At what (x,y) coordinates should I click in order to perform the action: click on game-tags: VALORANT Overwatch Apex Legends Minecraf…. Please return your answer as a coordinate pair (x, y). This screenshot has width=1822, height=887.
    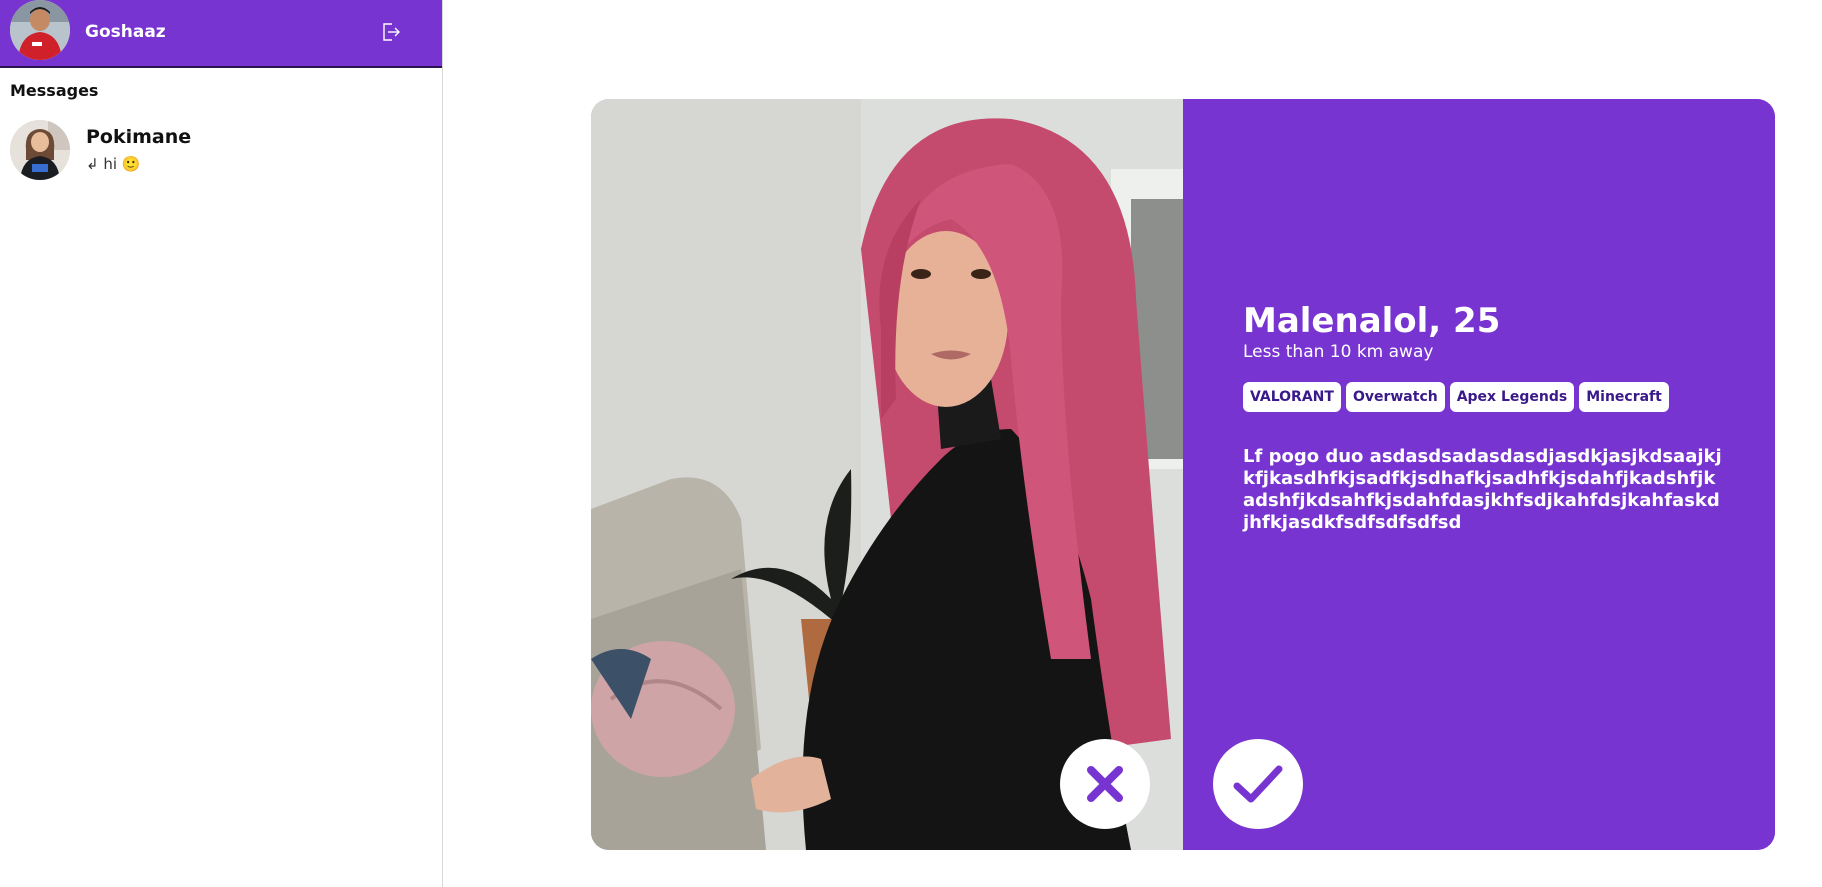
    Looking at the image, I should click on (1456, 397).